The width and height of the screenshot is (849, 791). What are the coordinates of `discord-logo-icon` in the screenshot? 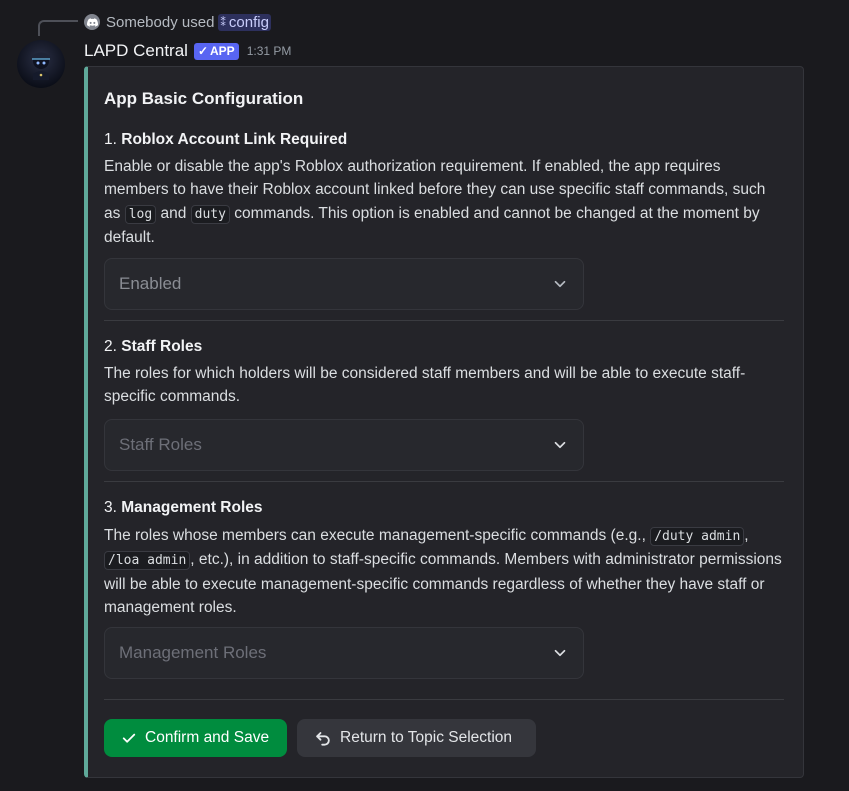 It's located at (92, 22).